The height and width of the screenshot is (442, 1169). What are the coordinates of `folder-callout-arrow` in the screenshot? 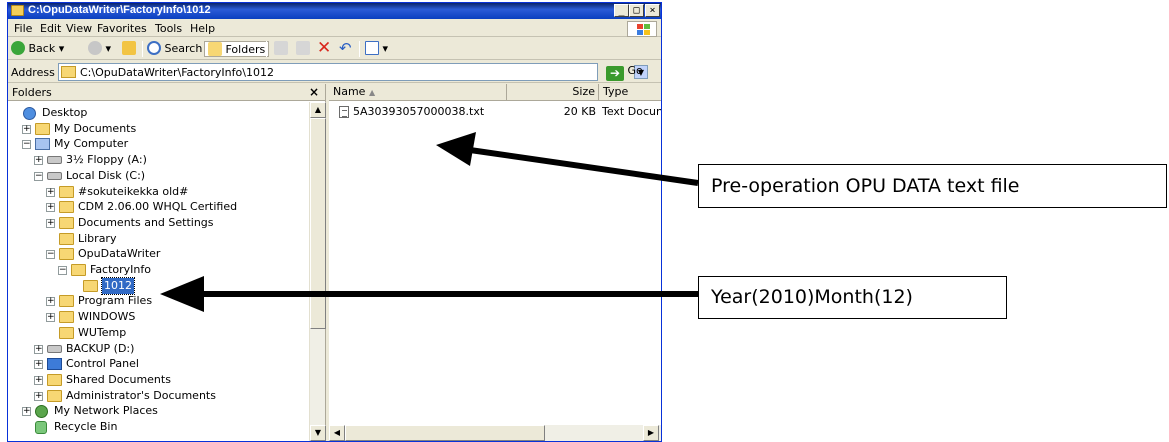 It's located at (429, 294).